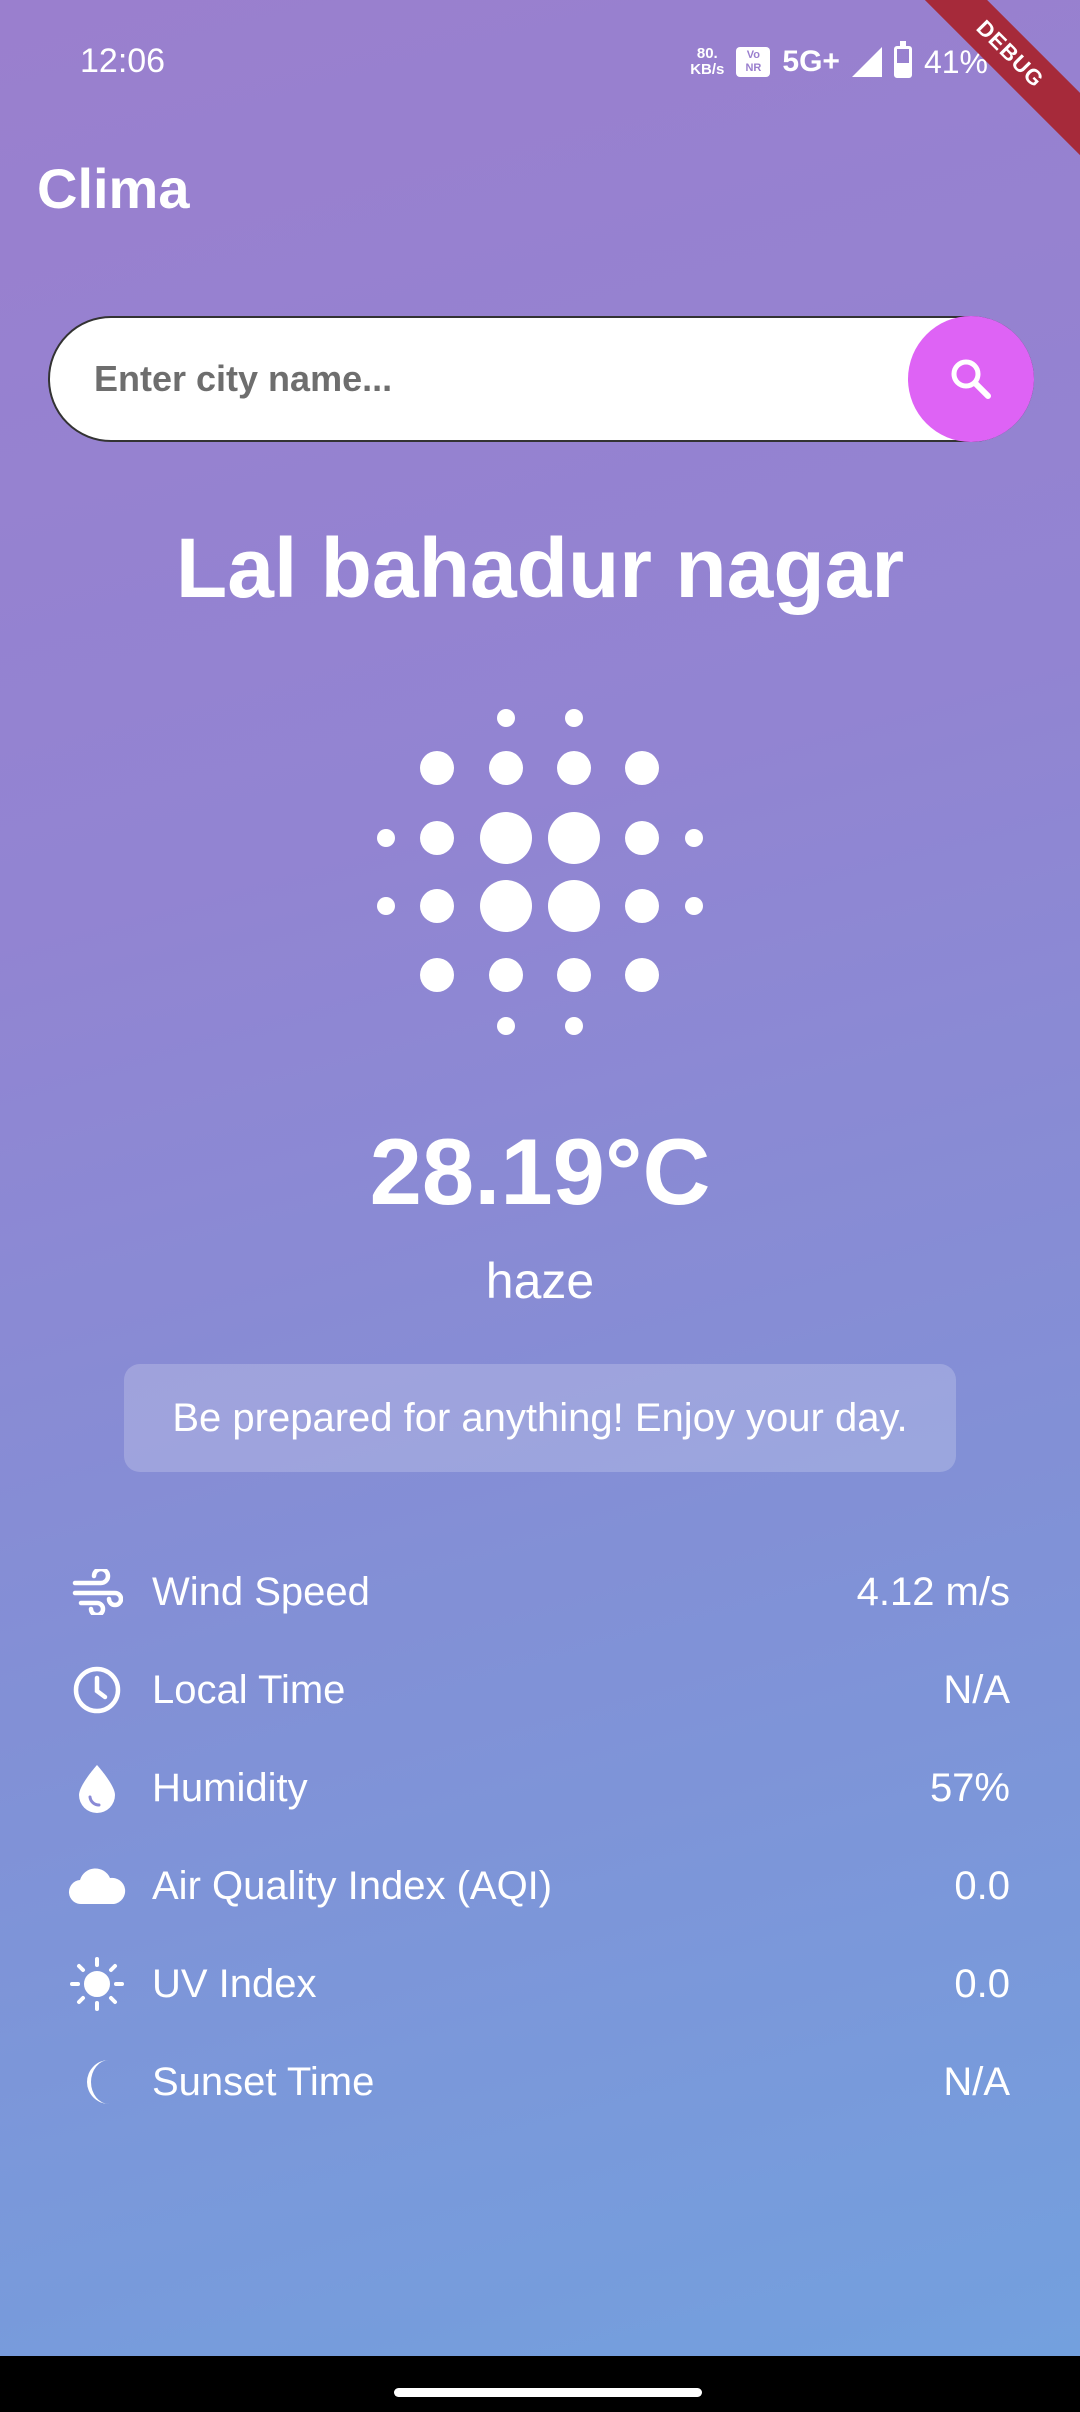 The width and height of the screenshot is (1080, 2412). Describe the element at coordinates (753, 68) in the screenshot. I see `vonr-bottom: NR` at that location.